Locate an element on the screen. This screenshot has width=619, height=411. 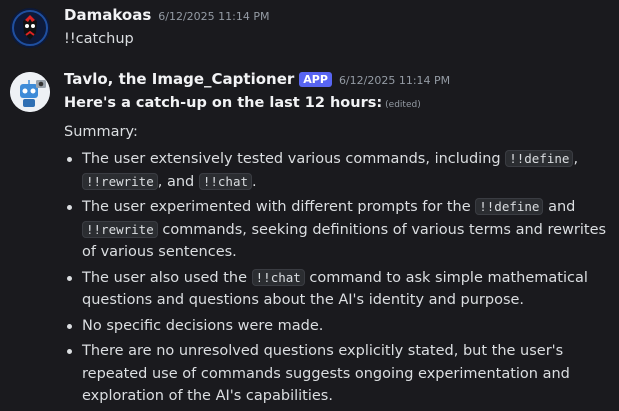
summary-text: and is located at coordinates (559, 207).